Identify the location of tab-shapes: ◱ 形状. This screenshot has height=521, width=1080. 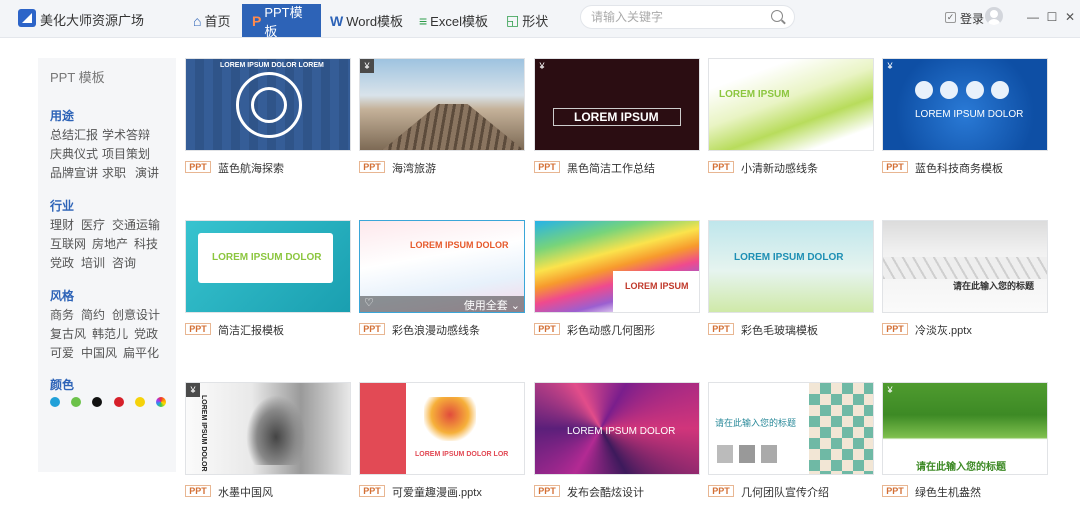
(527, 20).